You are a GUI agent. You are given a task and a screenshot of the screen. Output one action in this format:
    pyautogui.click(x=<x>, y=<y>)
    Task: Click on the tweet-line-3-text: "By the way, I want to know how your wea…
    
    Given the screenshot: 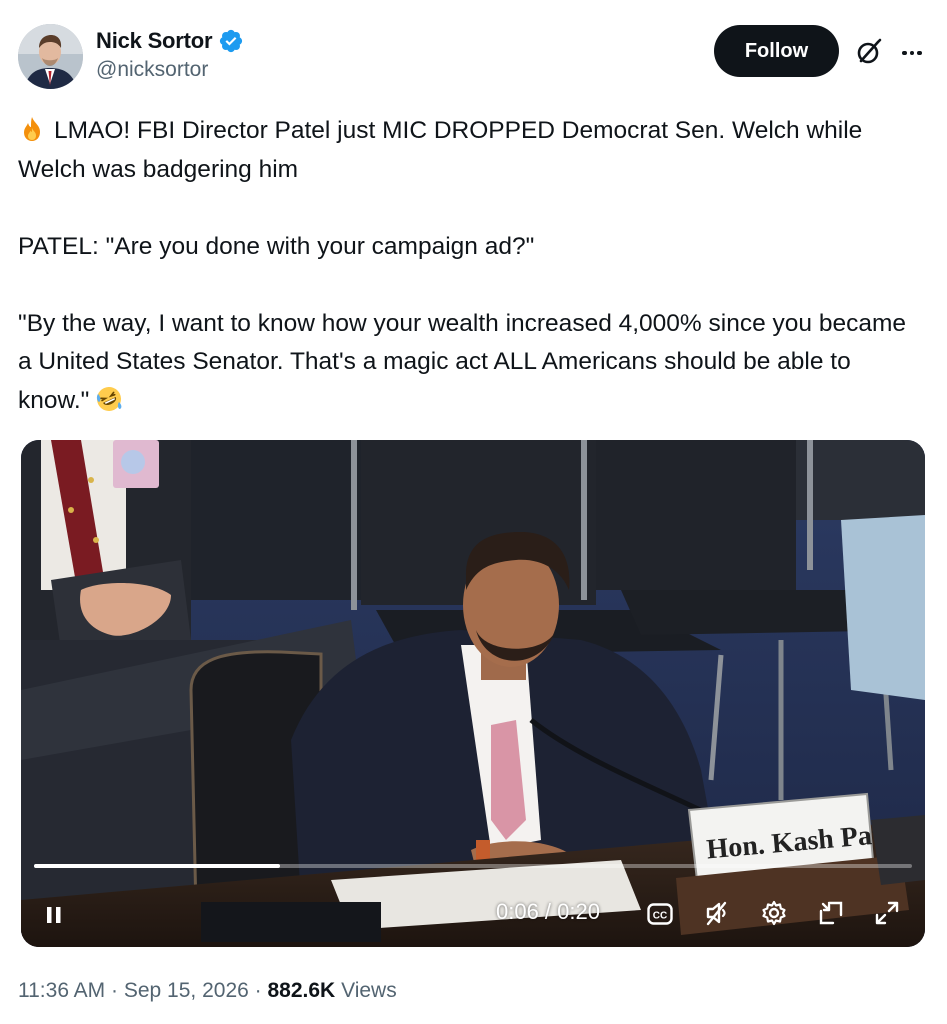 What is the action you would take?
    pyautogui.click(x=462, y=361)
    